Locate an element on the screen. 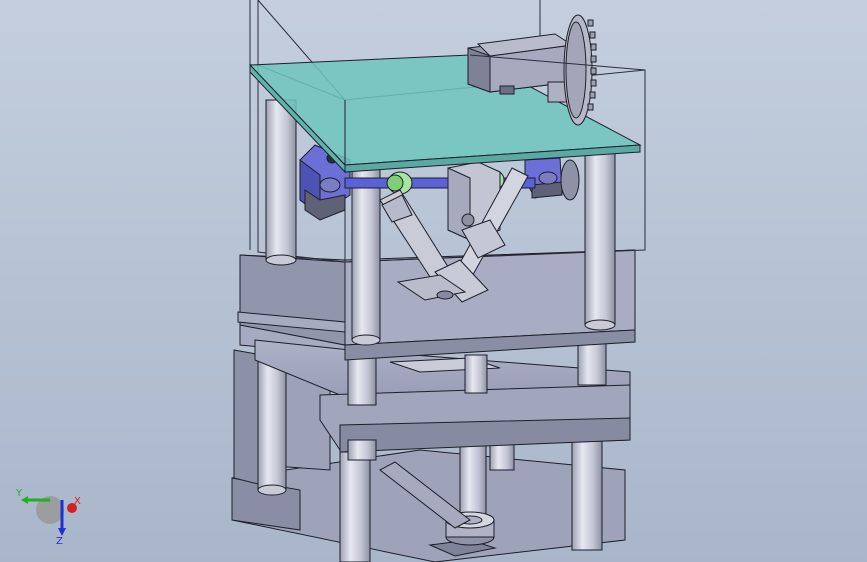  triad-y-label: Y is located at coordinates (19, 493).